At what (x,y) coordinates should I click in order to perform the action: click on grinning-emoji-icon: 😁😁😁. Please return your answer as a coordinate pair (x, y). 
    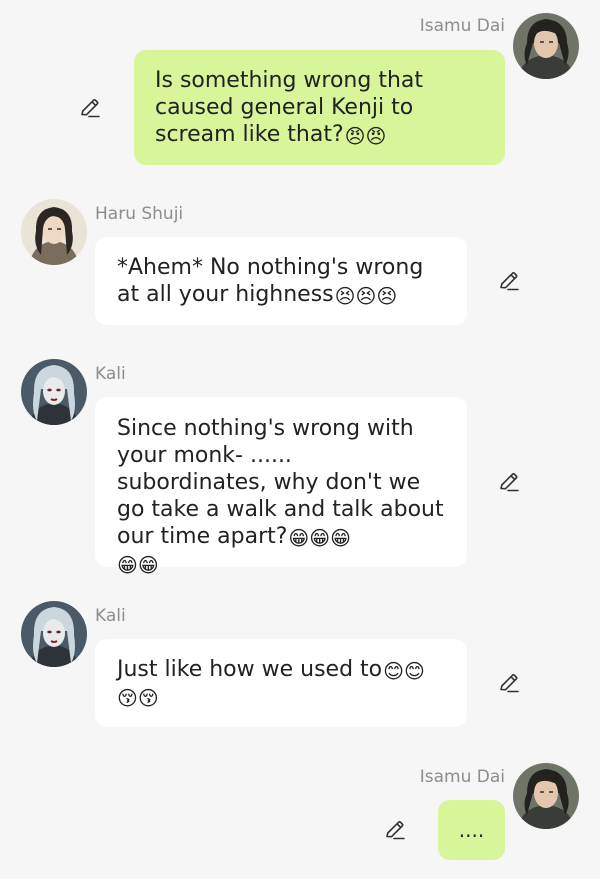
    Looking at the image, I should click on (319, 538).